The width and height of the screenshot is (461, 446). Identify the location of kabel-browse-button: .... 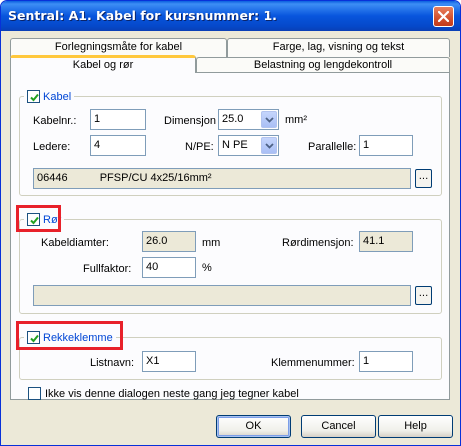
(423, 178).